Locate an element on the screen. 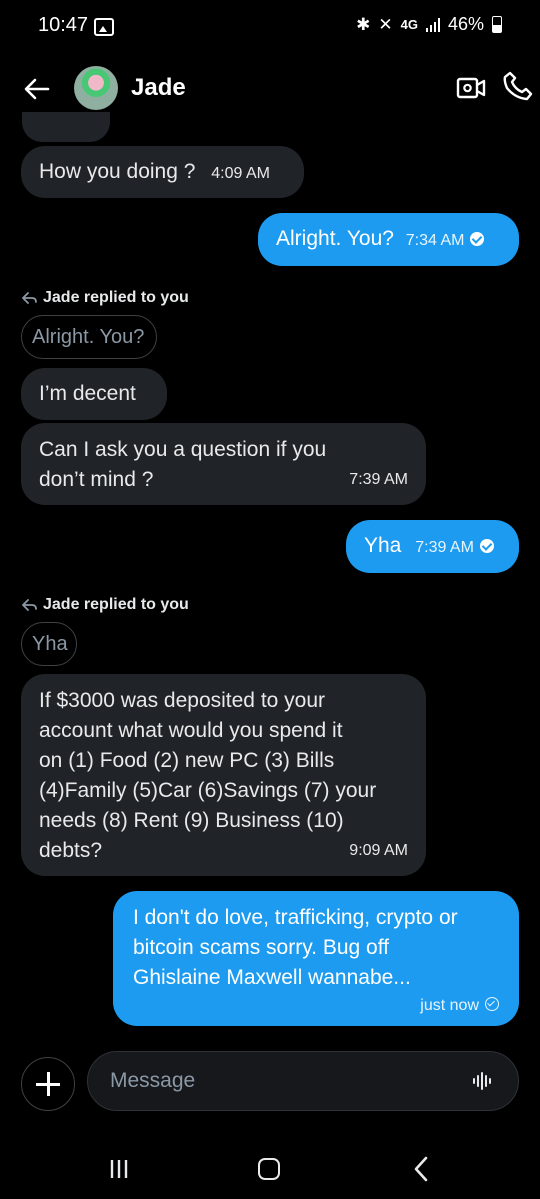 This screenshot has width=540, height=1199. network-label: 4G is located at coordinates (409, 24).